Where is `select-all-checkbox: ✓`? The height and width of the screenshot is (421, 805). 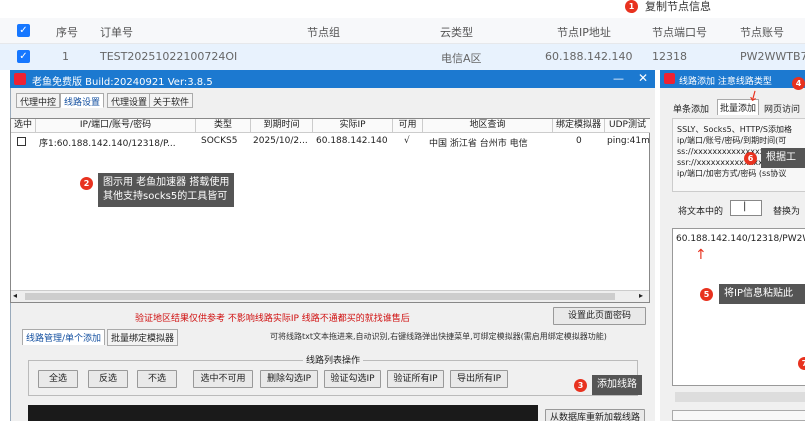
select-all-checkbox: ✓ is located at coordinates (23, 30).